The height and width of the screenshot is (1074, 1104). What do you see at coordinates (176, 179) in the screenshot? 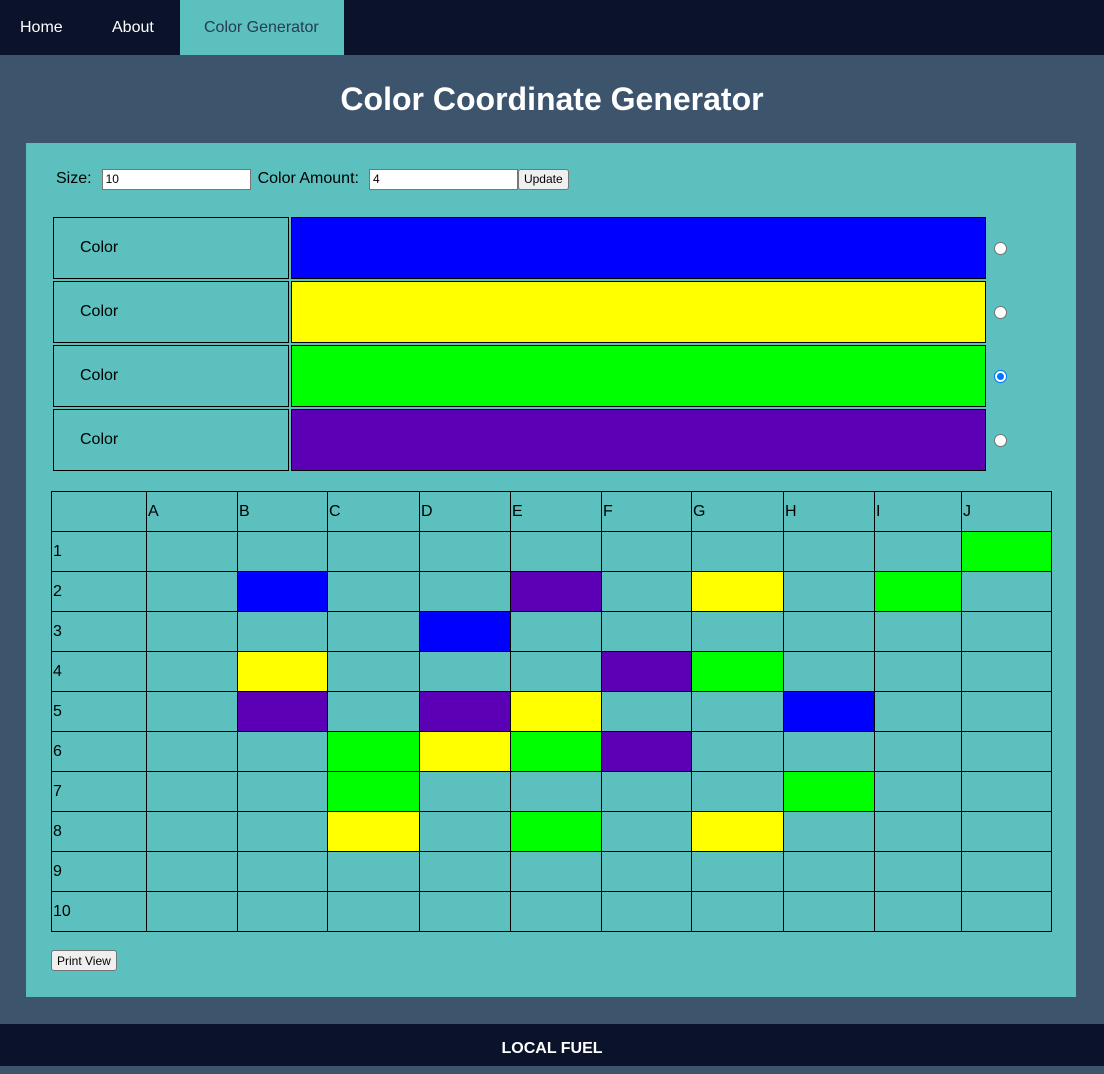
I see `size-input` at bounding box center [176, 179].